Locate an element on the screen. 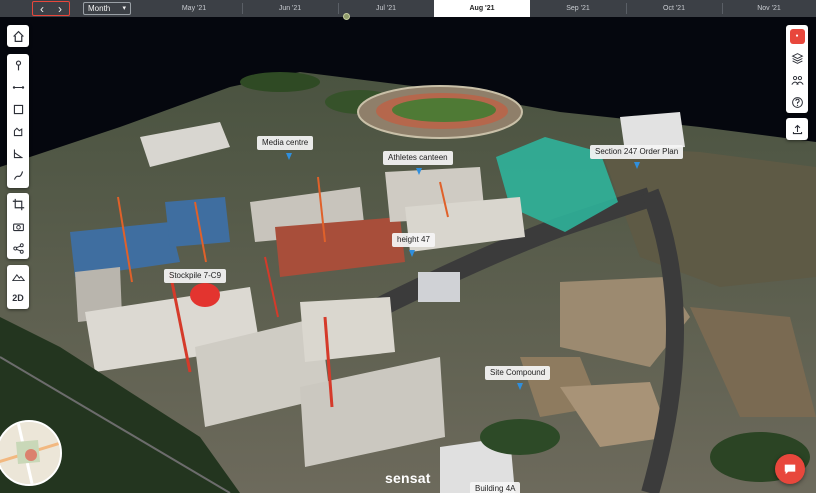 This screenshot has height=493, width=816. month-sep: Sep '21 is located at coordinates (578, 8).